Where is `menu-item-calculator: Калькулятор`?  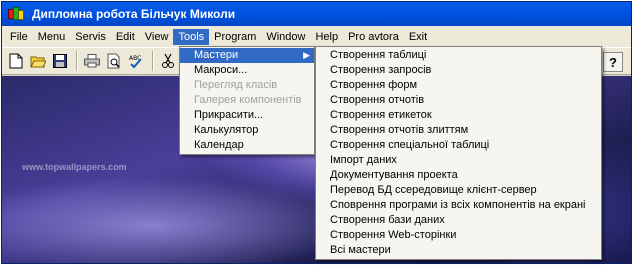
menu-item-calculator: Калькулятор is located at coordinates (247, 130).